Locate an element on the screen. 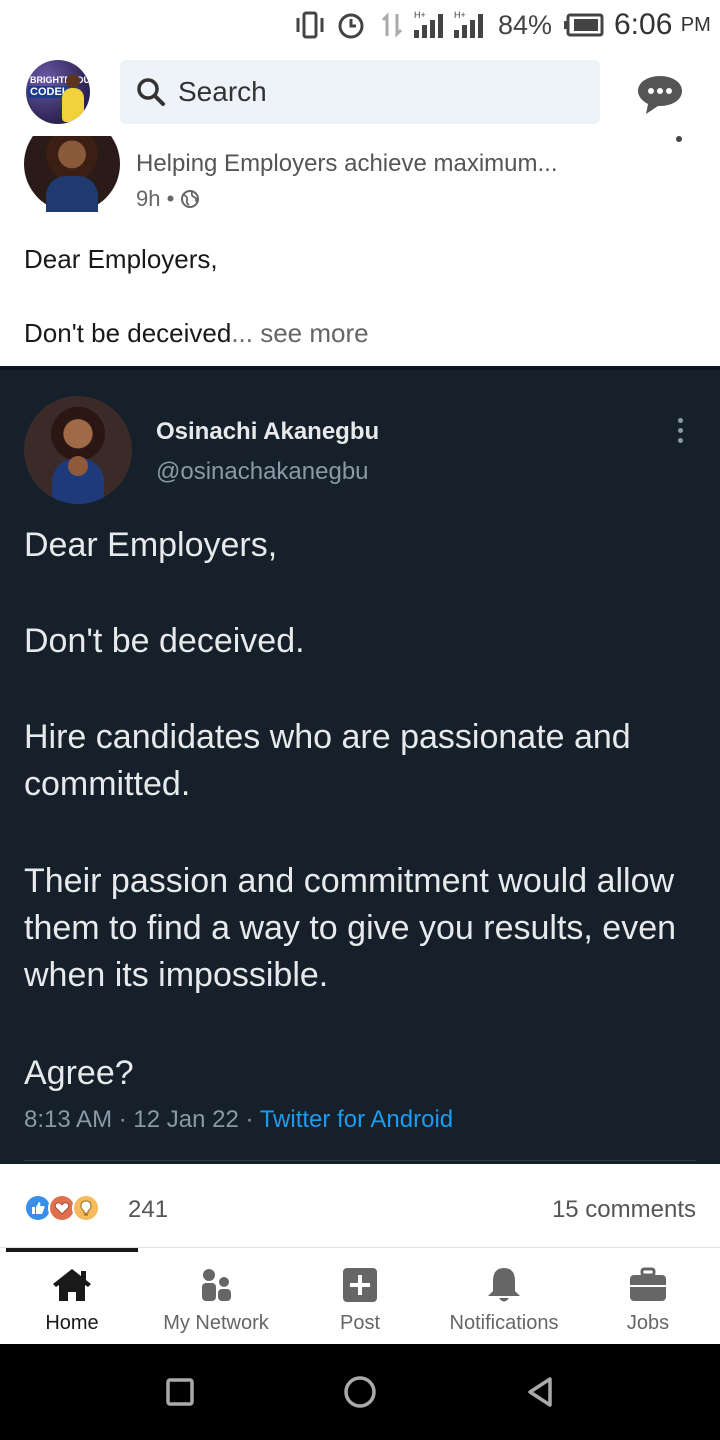  briefcase-icon is located at coordinates (648, 1284).